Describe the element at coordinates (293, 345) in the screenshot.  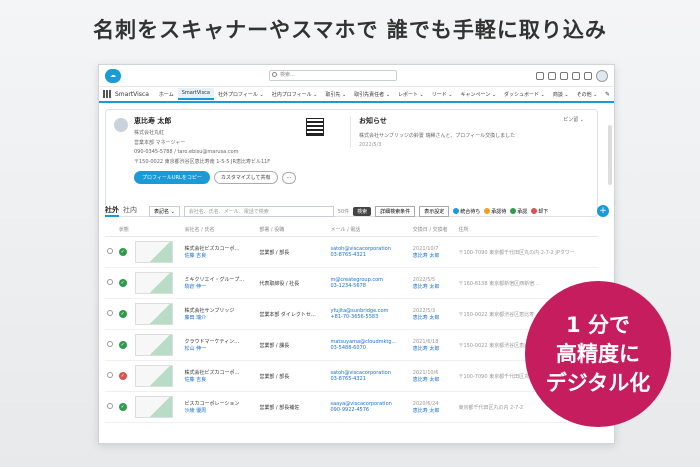
I see `row-dept: 営業部 / 課長` at that location.